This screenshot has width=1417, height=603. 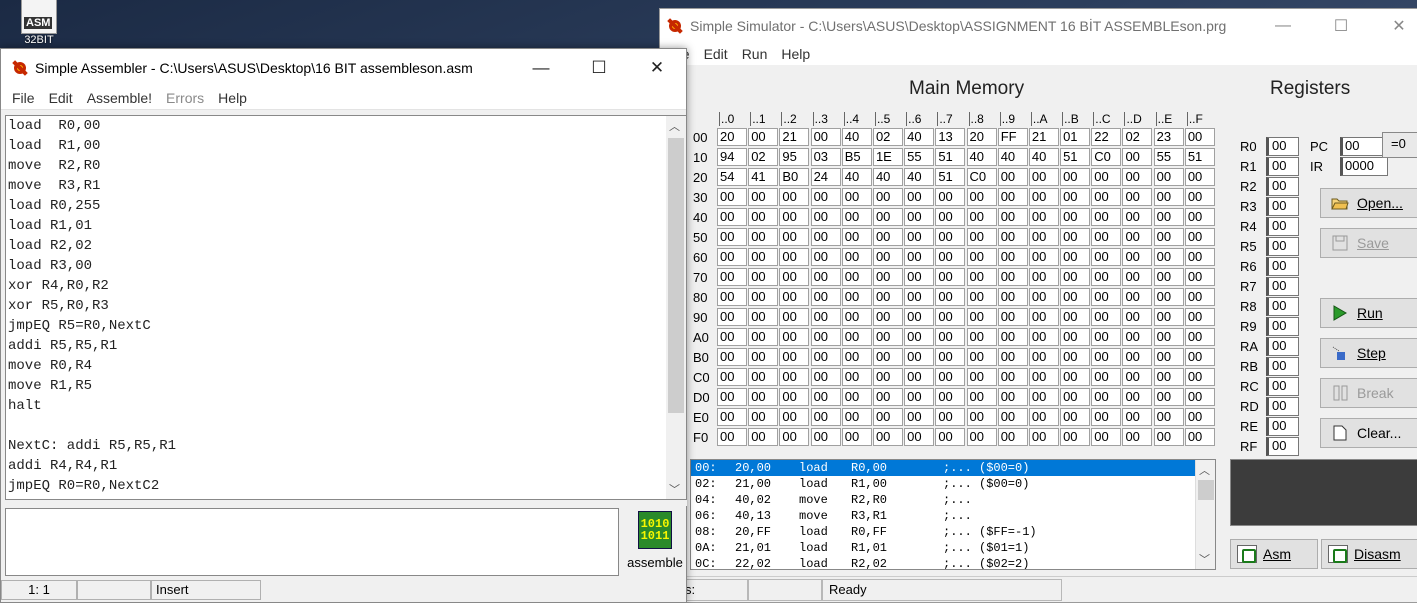 I want to click on minimize-icon: —, so click(x=1283, y=25).